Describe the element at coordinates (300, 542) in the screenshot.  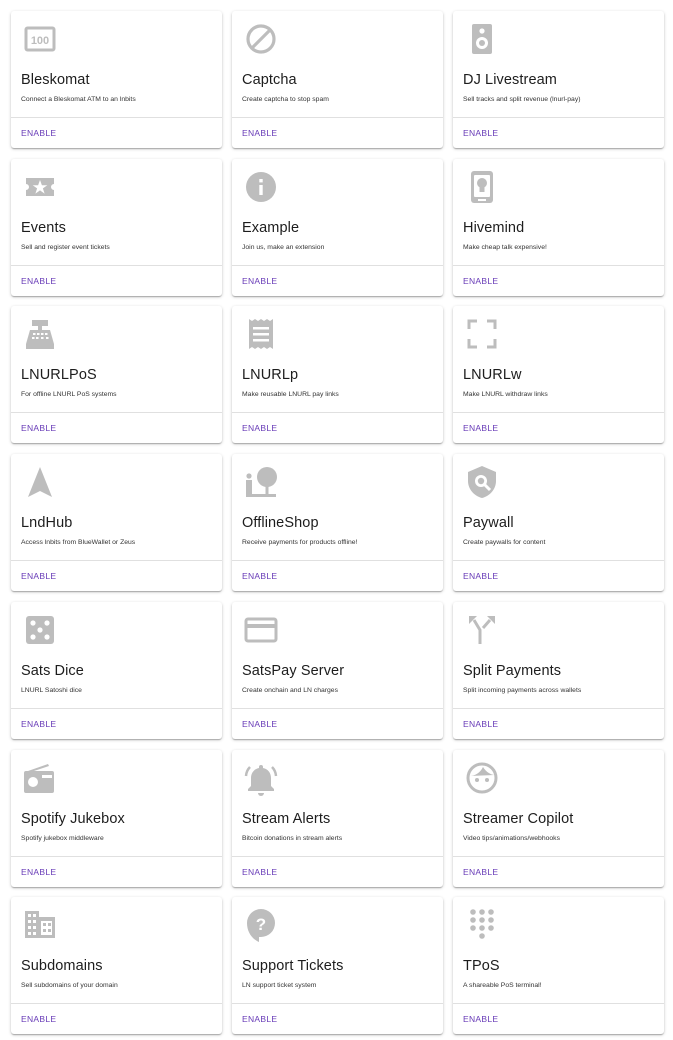
I see `extension-description: Receive payments for products offline!` at that location.